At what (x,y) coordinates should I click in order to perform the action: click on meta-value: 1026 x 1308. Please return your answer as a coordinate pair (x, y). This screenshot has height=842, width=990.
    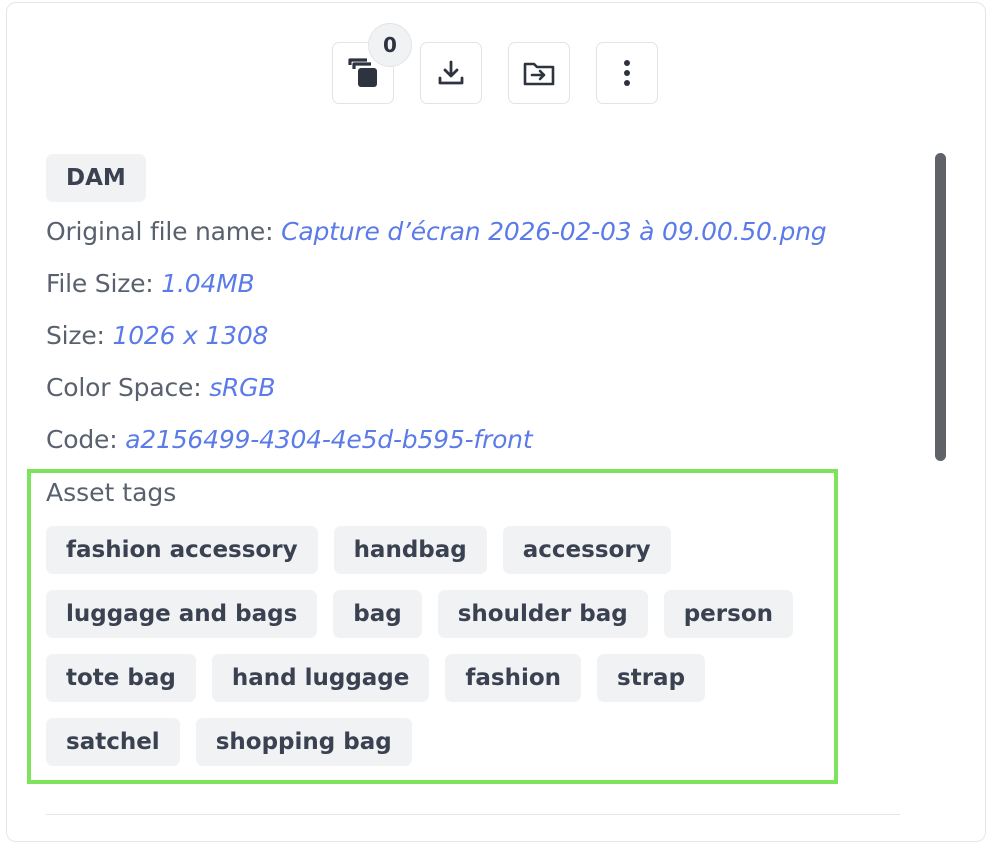
    Looking at the image, I should click on (190, 335).